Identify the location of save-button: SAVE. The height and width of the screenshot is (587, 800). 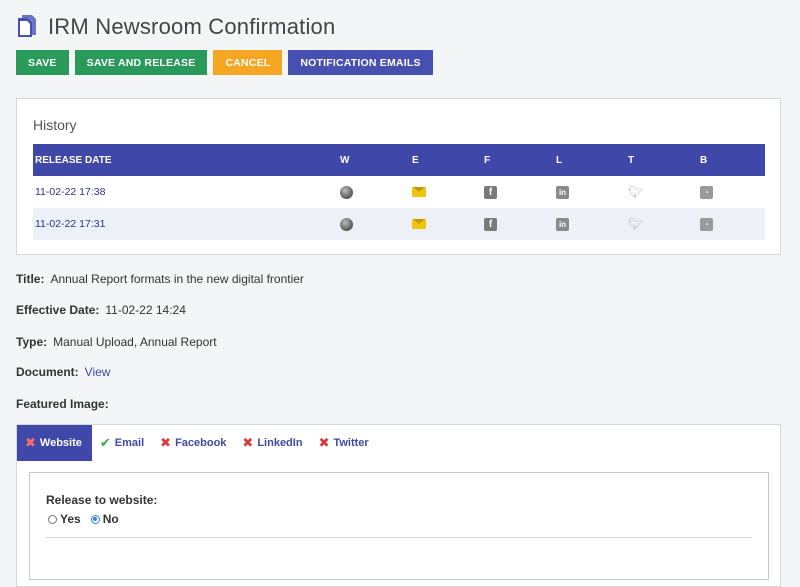
(42, 62).